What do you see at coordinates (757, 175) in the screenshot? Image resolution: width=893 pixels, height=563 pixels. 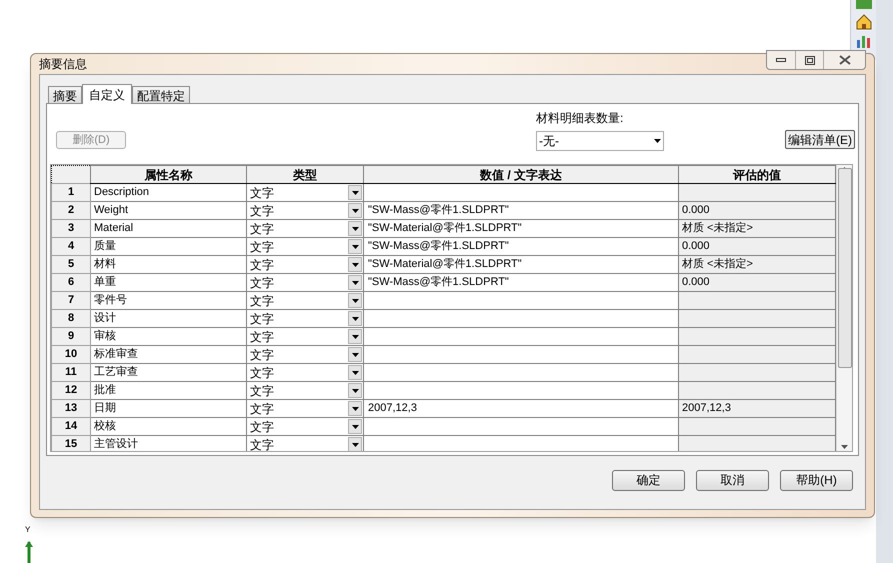 I see `column-header: 评估的值` at bounding box center [757, 175].